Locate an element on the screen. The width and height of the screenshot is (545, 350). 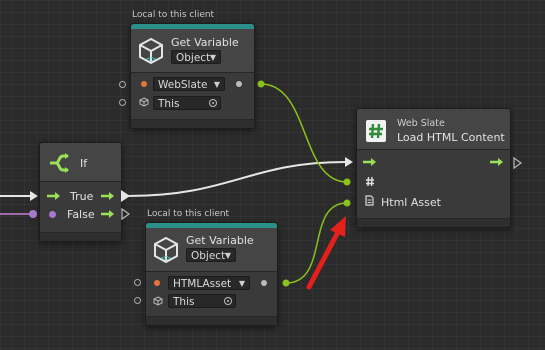
false-input-port is located at coordinates (33, 214).